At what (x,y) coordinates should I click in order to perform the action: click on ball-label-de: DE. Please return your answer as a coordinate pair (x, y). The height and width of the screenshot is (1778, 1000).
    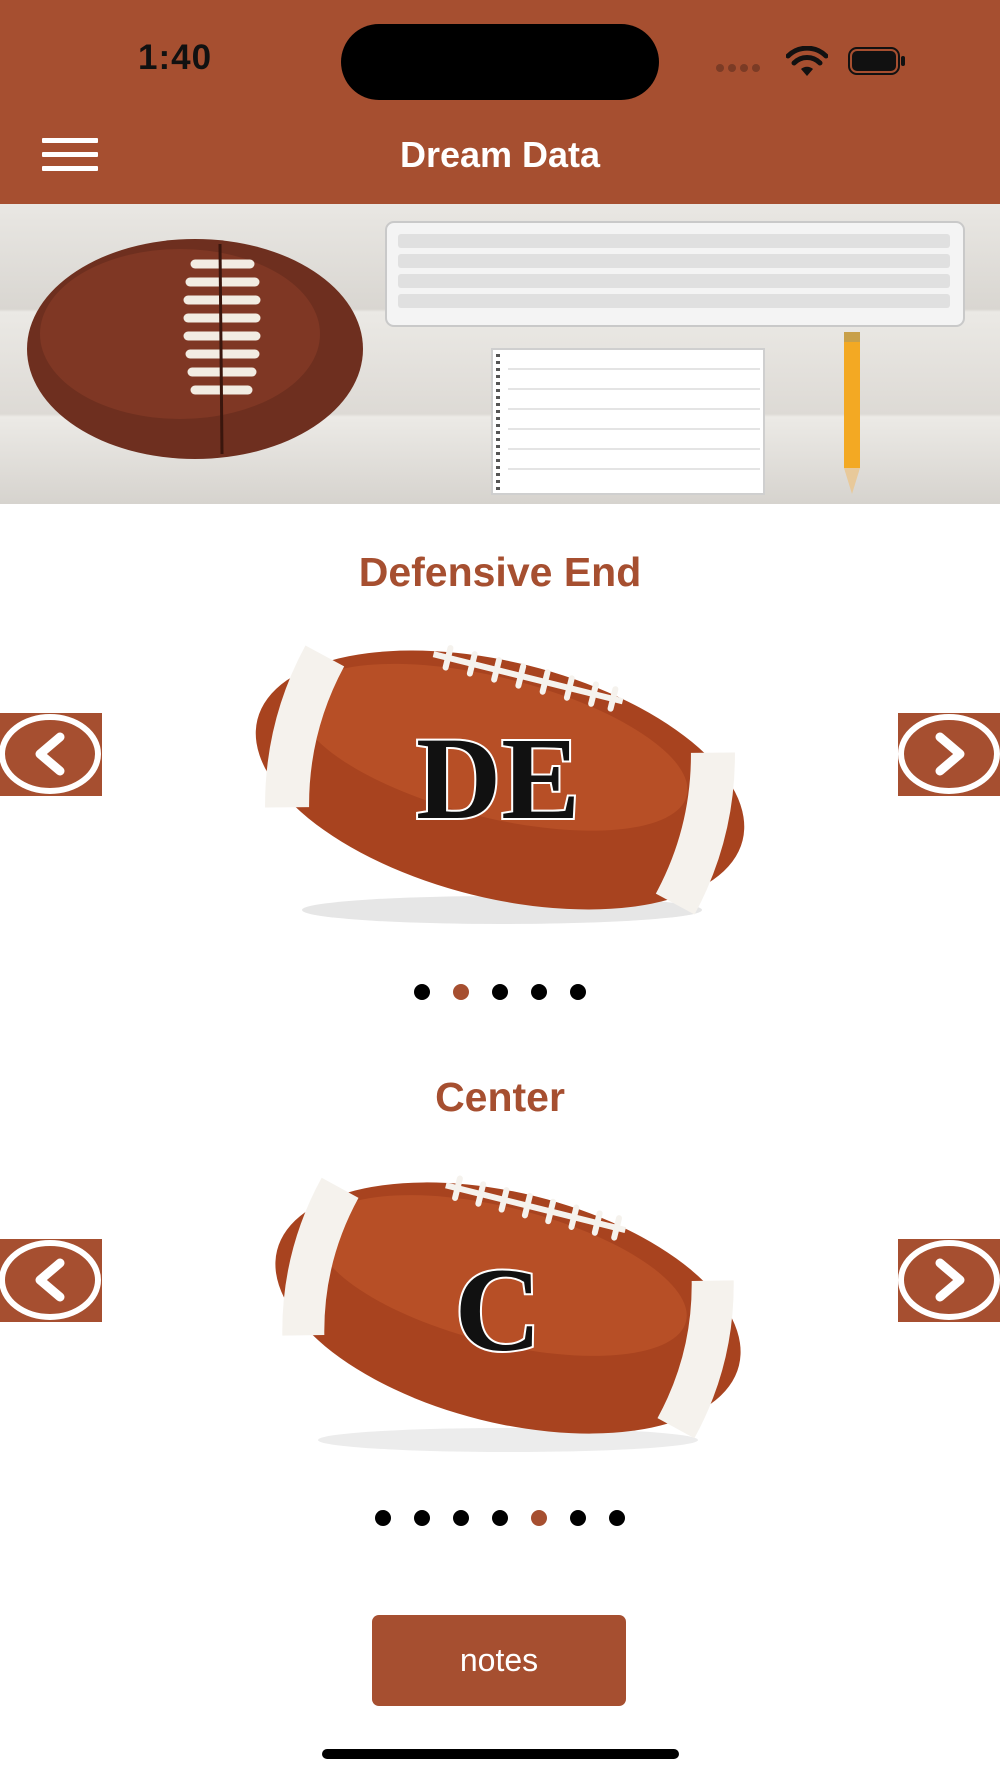
    Looking at the image, I should click on (498, 778).